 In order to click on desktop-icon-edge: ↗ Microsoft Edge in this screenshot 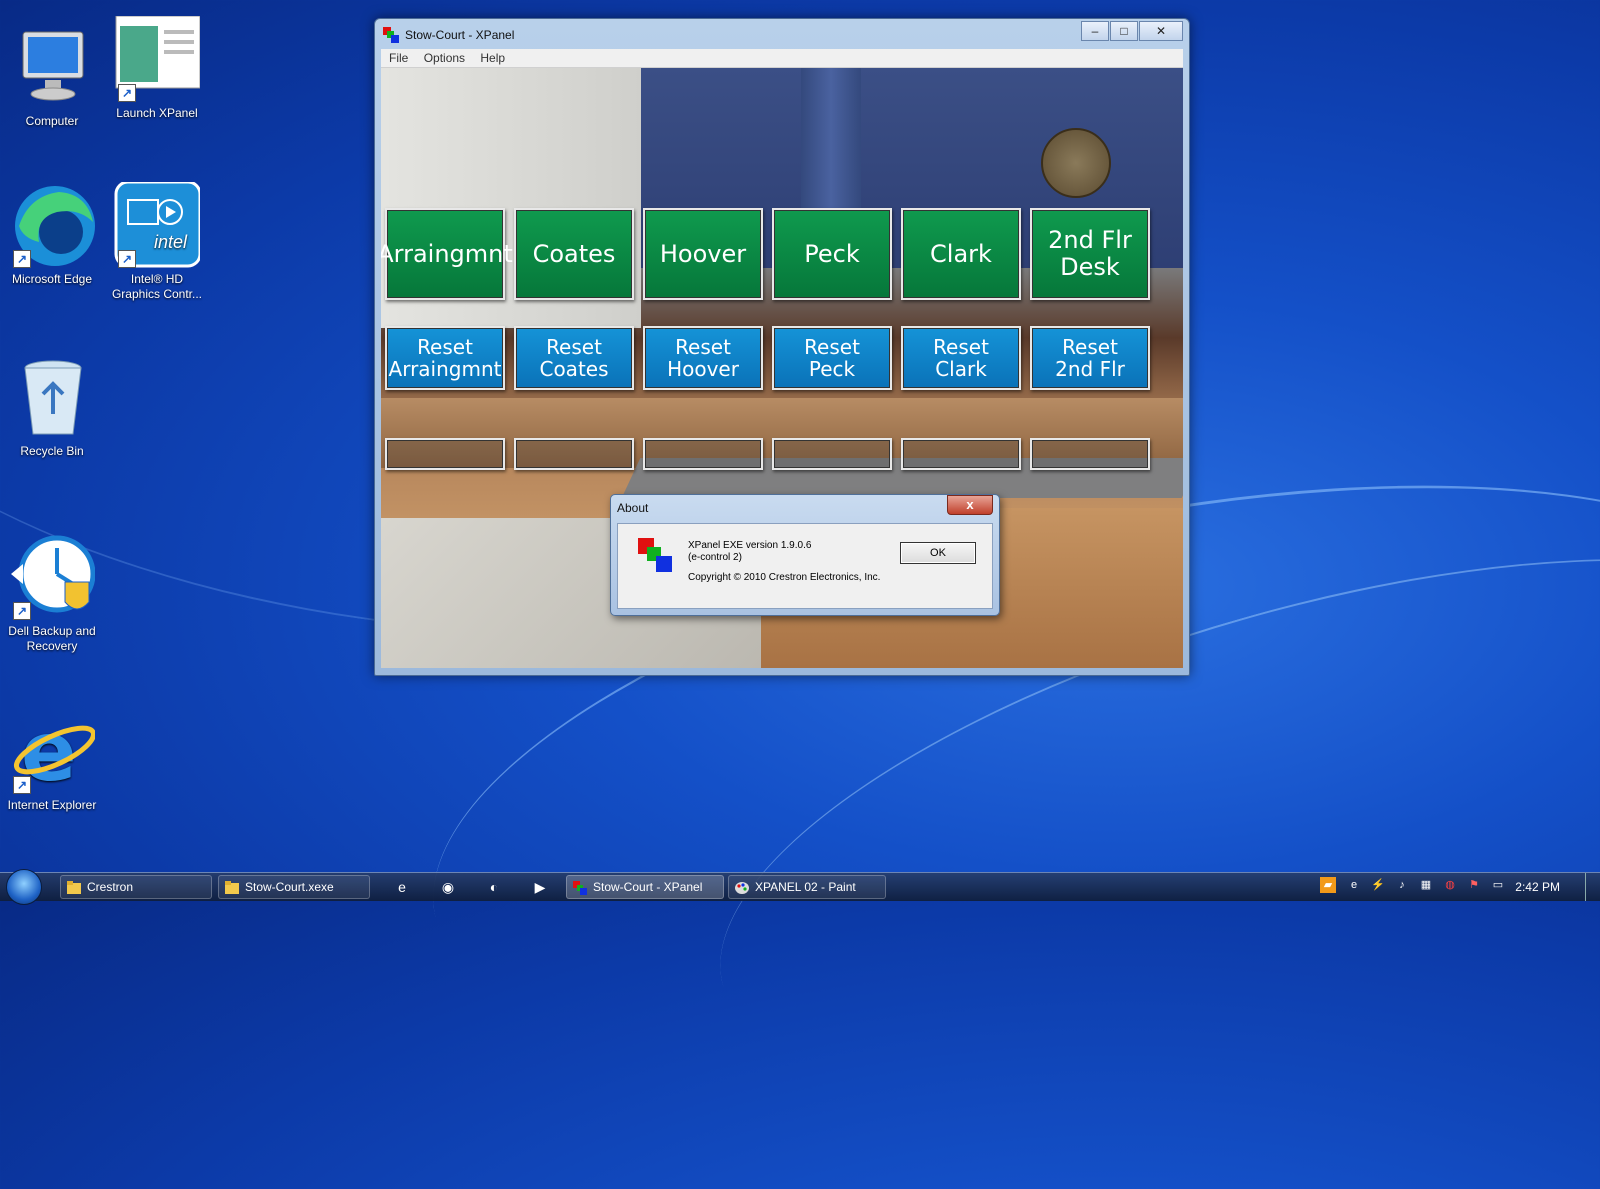, I will do `click(52, 234)`.